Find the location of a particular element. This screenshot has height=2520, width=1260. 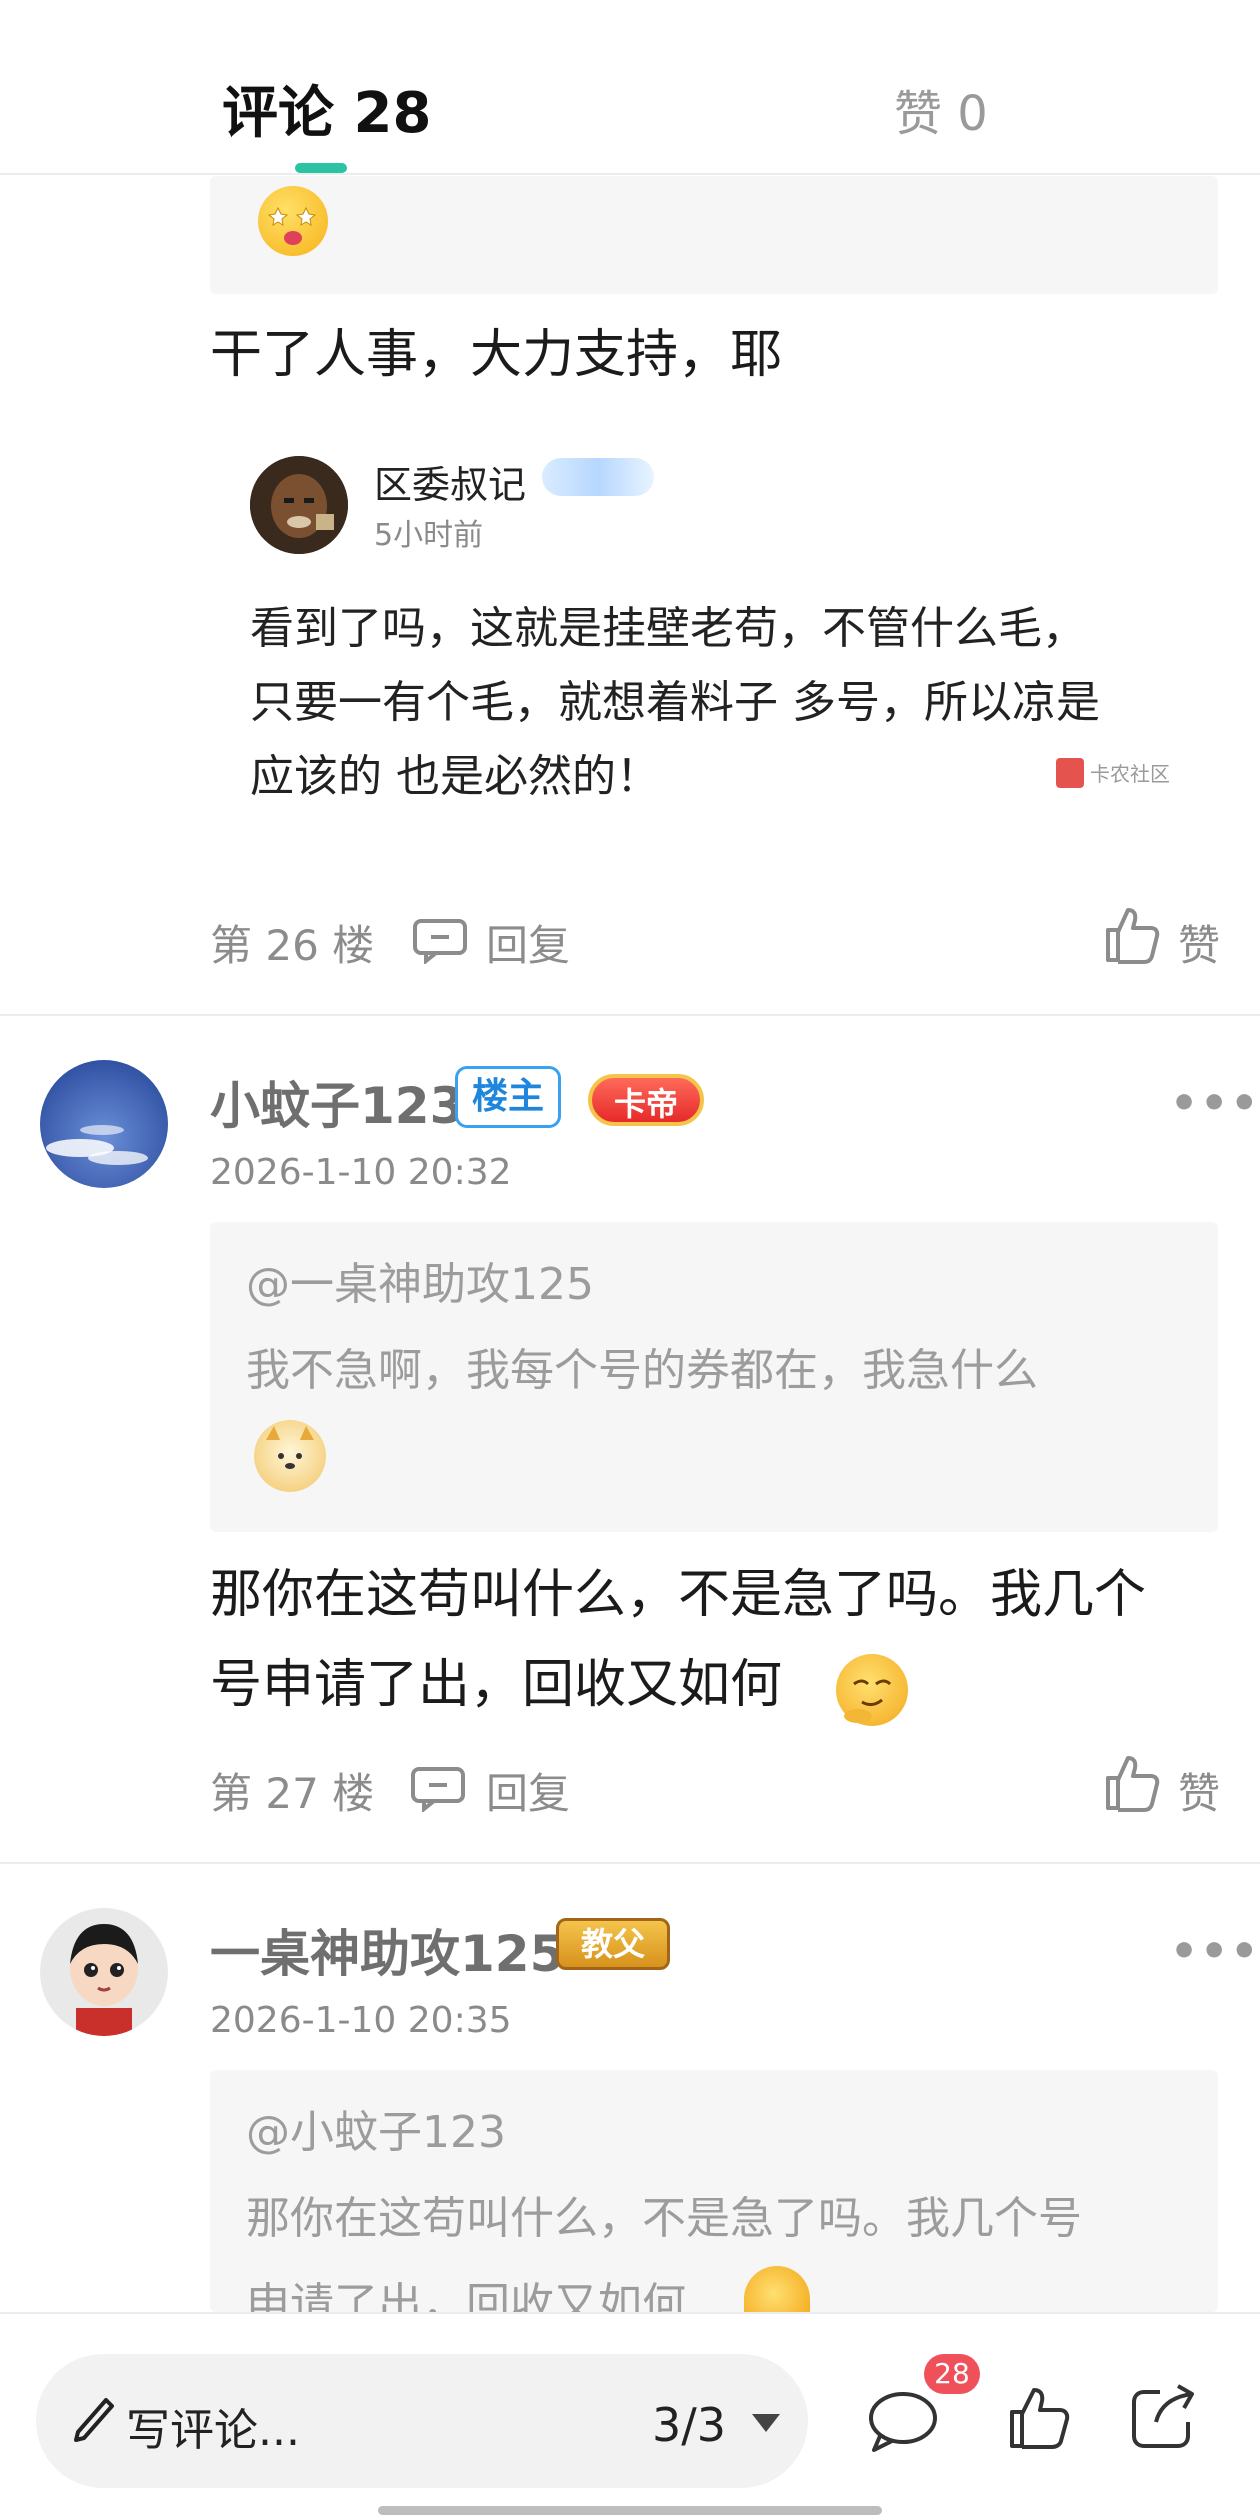

quote-mention: @小蚊子123 is located at coordinates (376, 2133).